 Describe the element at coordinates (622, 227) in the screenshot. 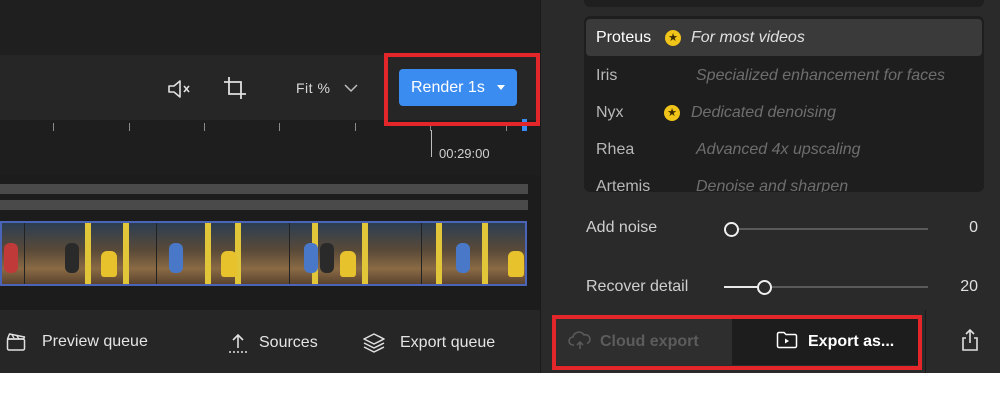

I see `add-noise-label: Add noise` at that location.